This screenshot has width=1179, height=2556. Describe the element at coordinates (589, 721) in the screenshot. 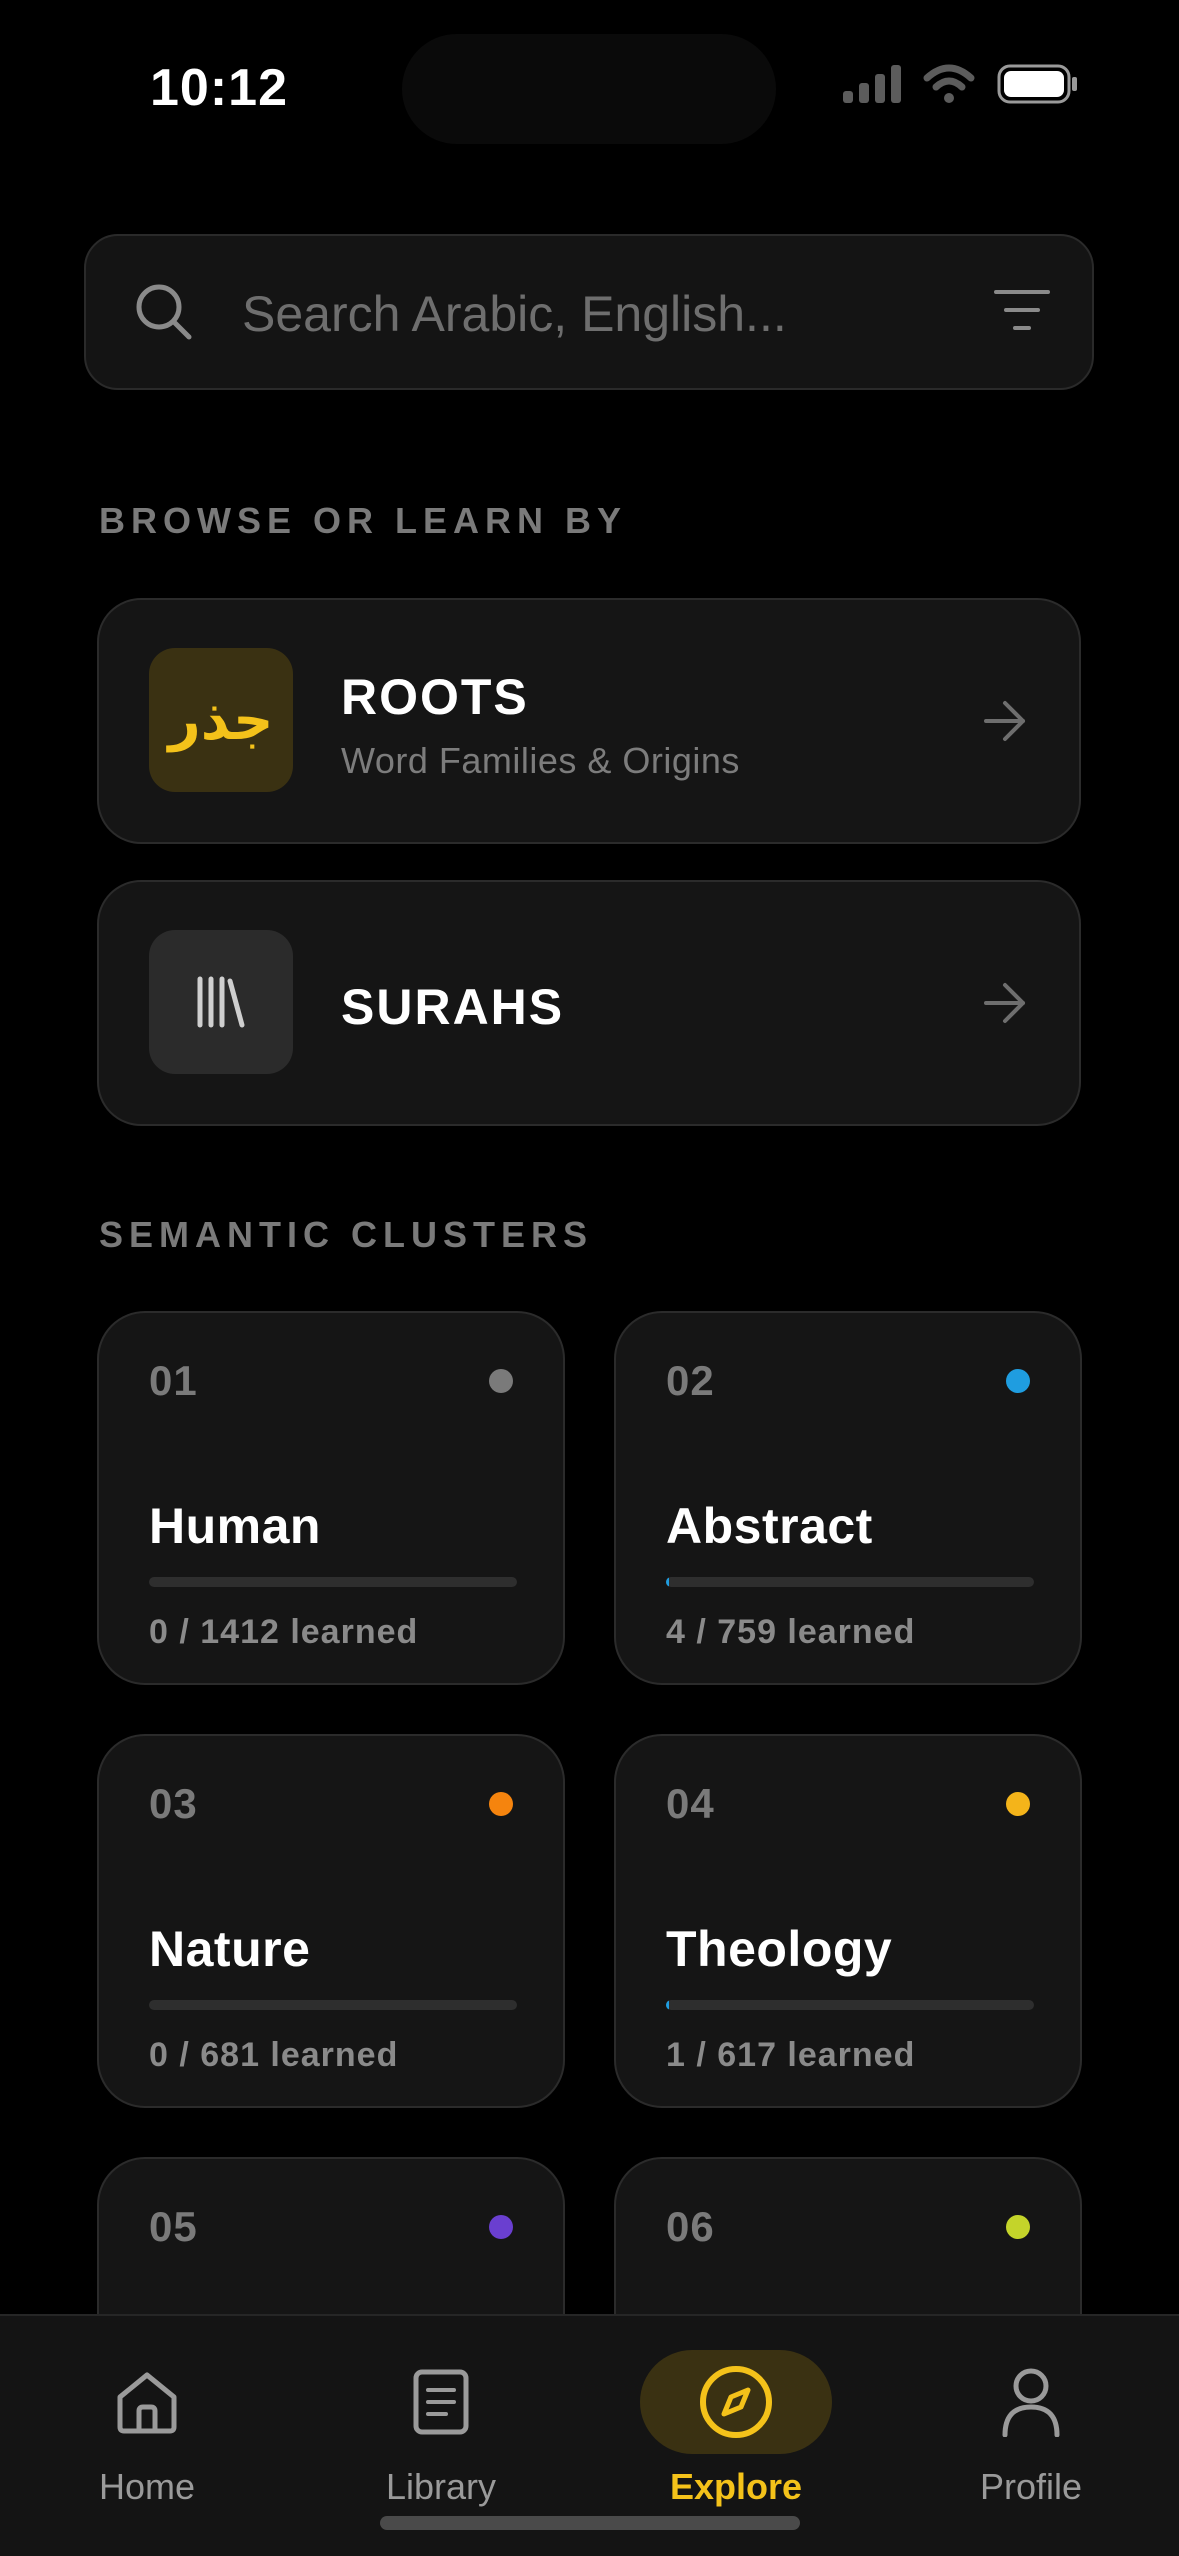

I see `roots-card: جذر ROOTS Word Families & Origins` at that location.